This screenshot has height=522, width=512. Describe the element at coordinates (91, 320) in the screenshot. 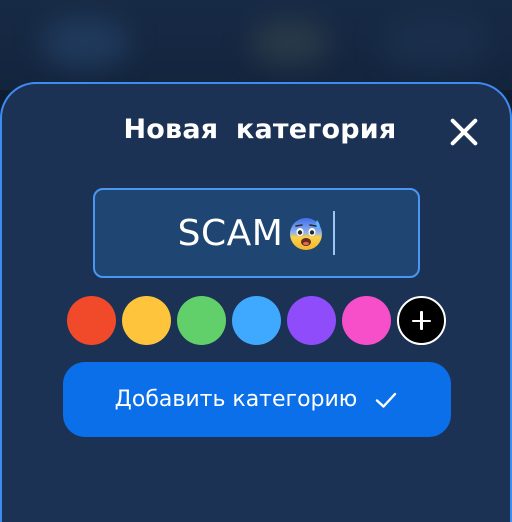

I see `color-swatch-red` at that location.